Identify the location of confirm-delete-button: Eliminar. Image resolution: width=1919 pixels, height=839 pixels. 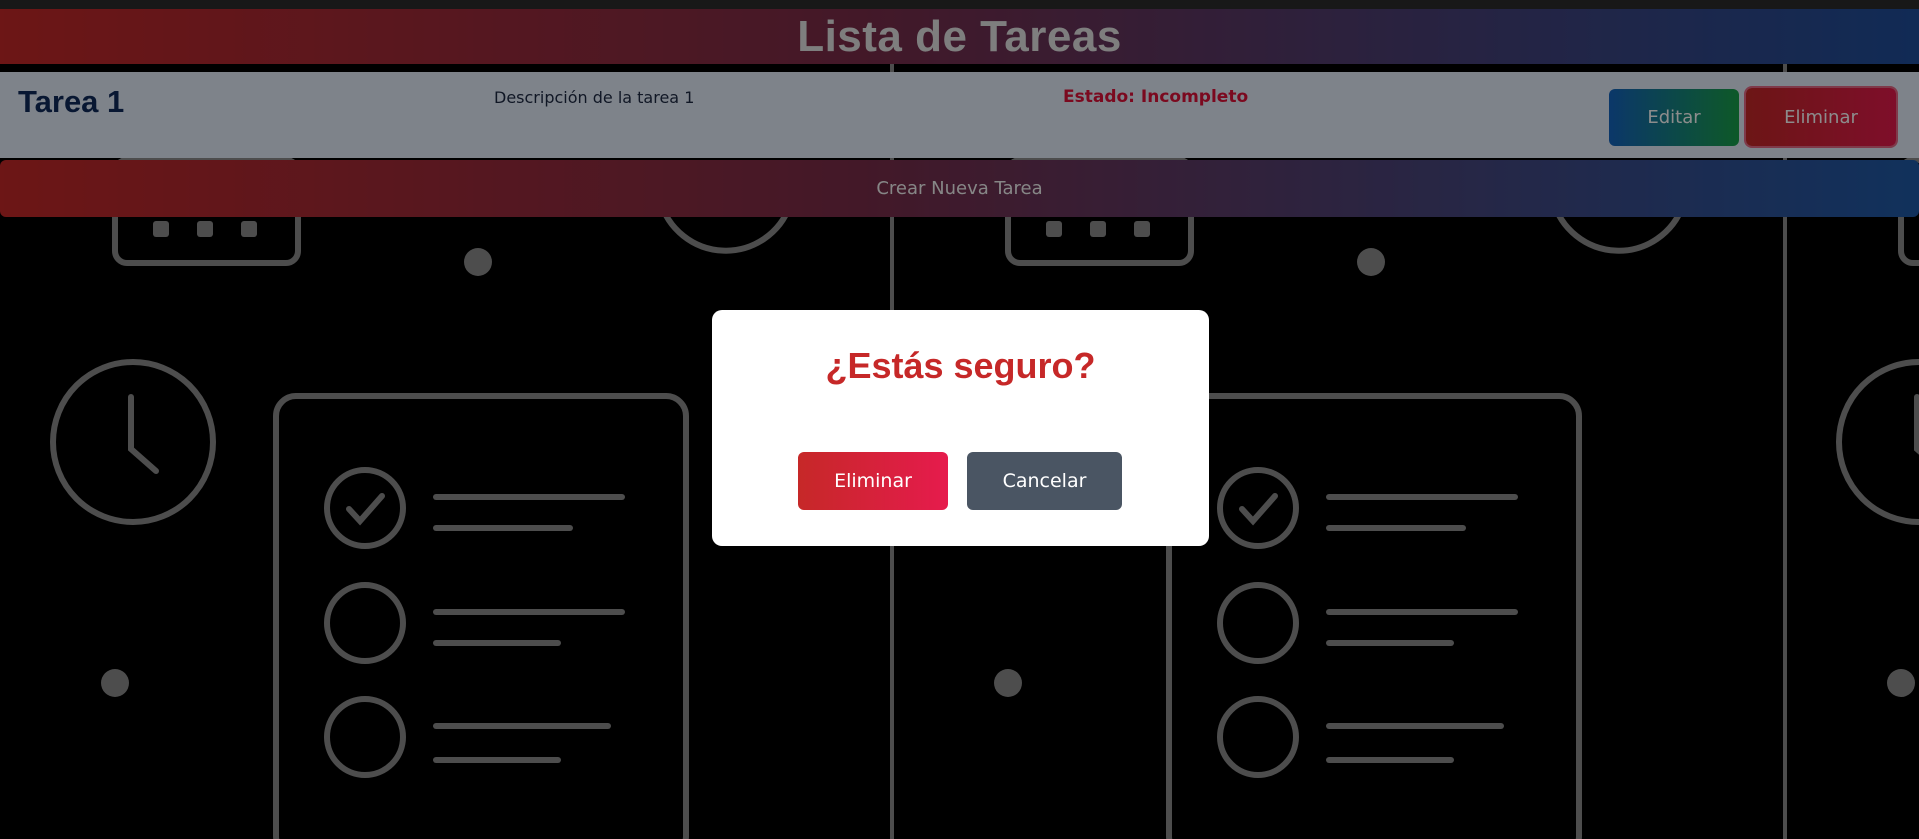
(873, 481).